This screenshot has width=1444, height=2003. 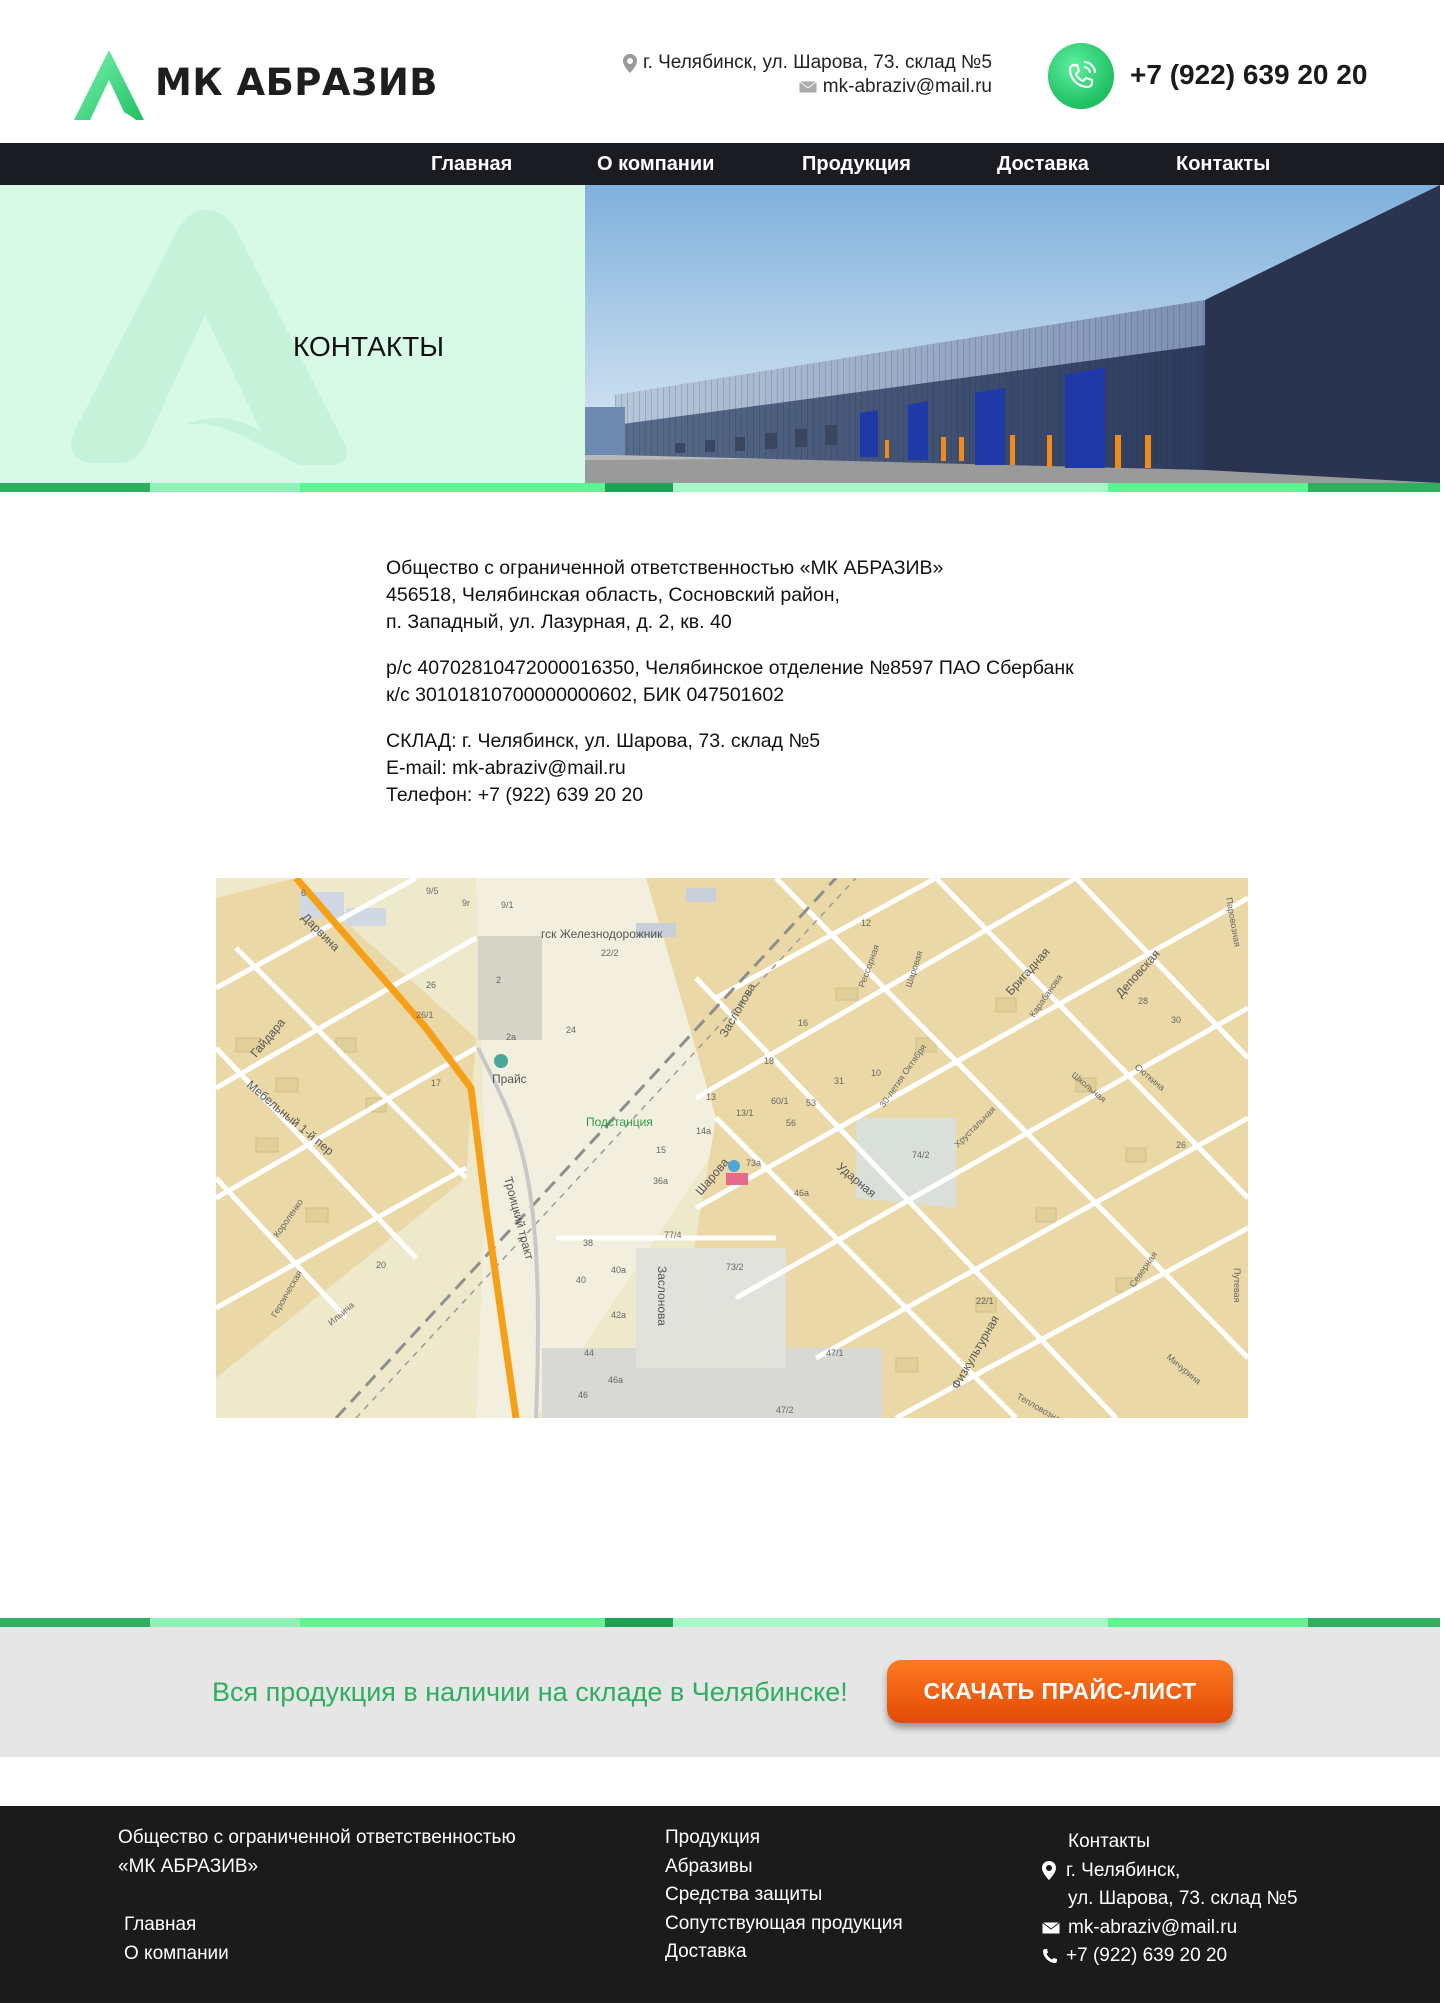 I want to click on page-title: КОНТАКТЫ, so click(x=369, y=346).